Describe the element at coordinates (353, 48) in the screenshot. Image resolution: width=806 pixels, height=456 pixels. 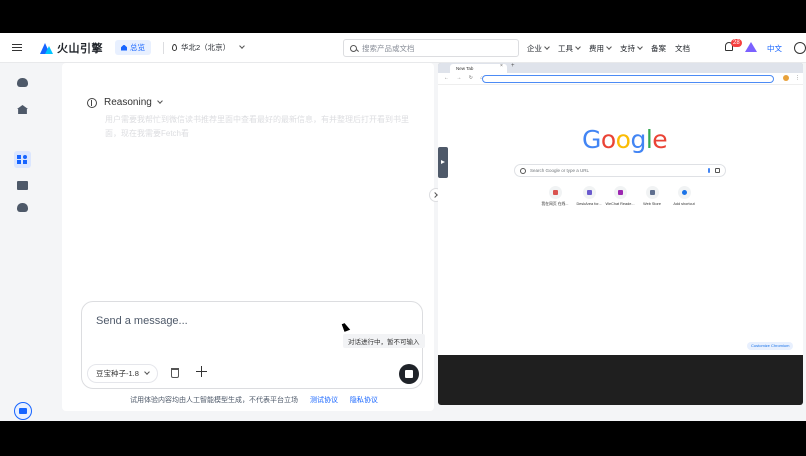
I see `search-icon` at that location.